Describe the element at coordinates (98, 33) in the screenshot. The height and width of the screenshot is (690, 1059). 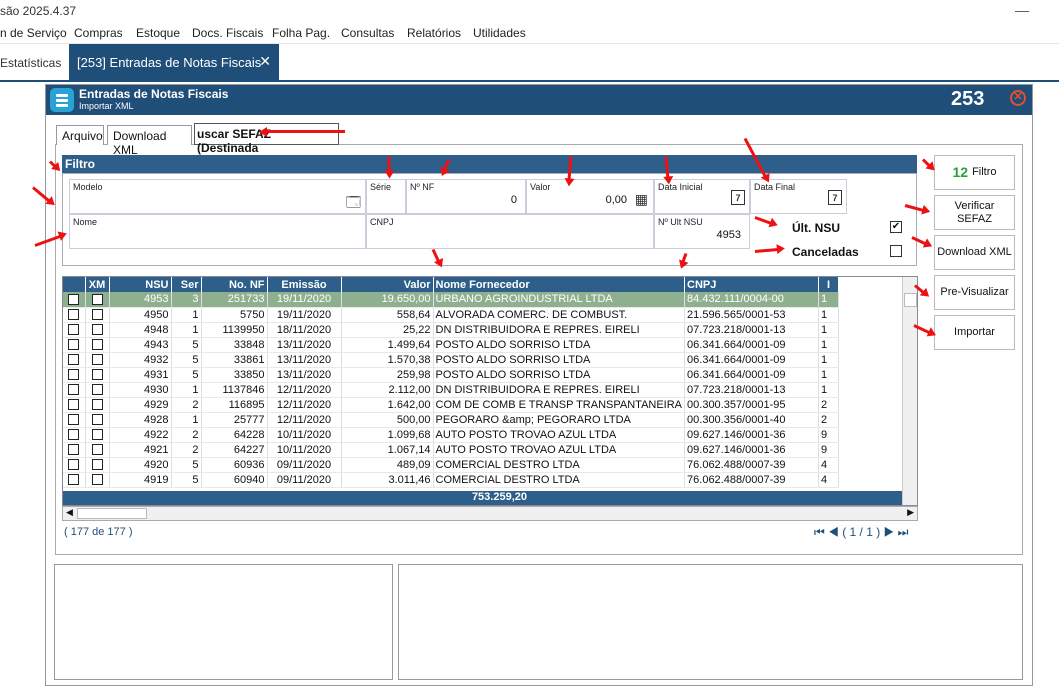
I see `menu-compras: Compras` at that location.